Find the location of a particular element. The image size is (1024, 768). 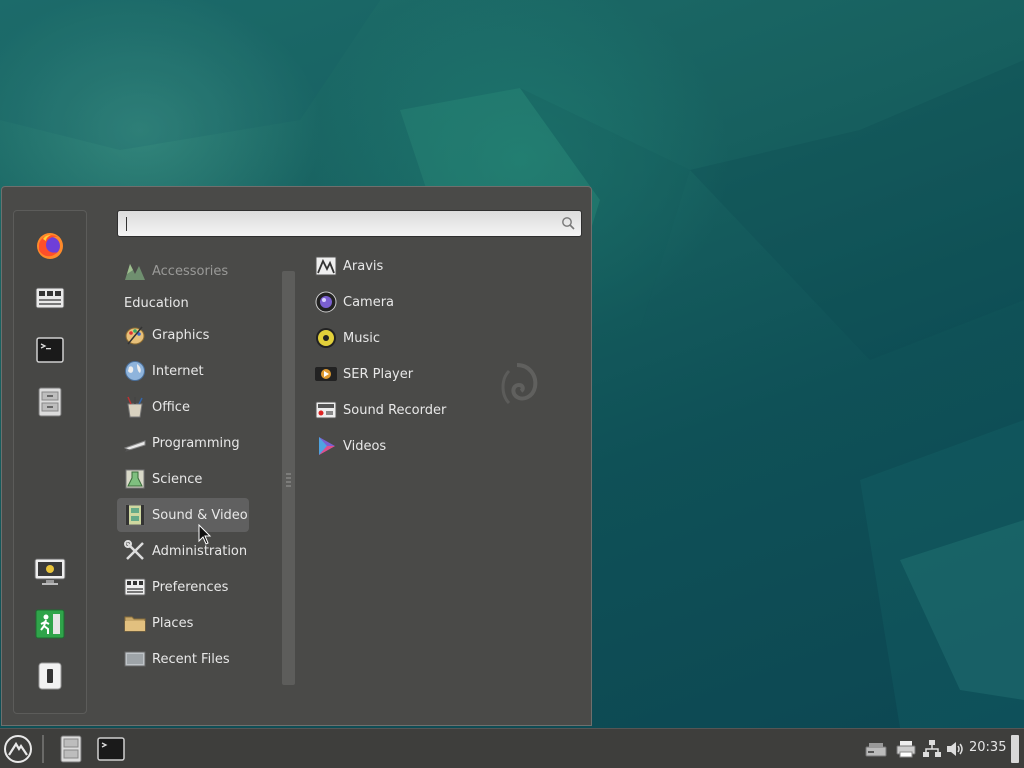

shutdown-icon is located at coordinates (50, 676).